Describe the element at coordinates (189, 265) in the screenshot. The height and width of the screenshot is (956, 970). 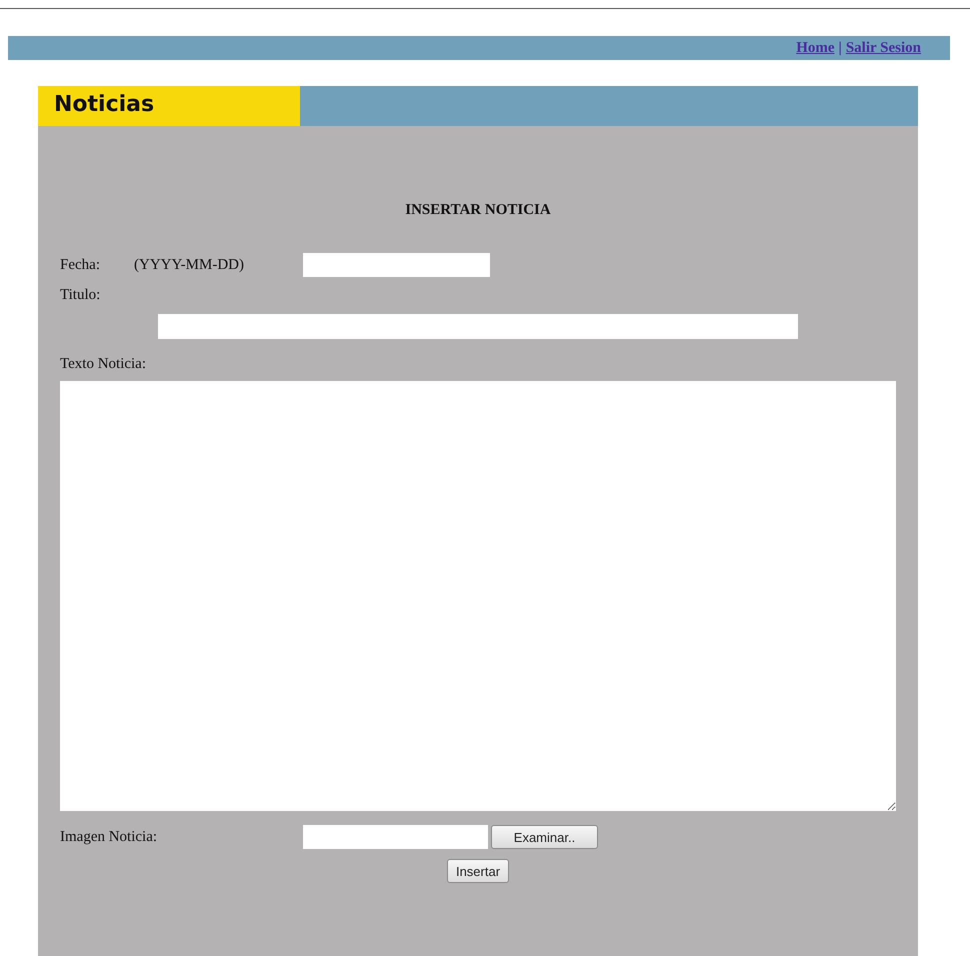
I see `format-hint: (YYYY-MM-DD)` at that location.